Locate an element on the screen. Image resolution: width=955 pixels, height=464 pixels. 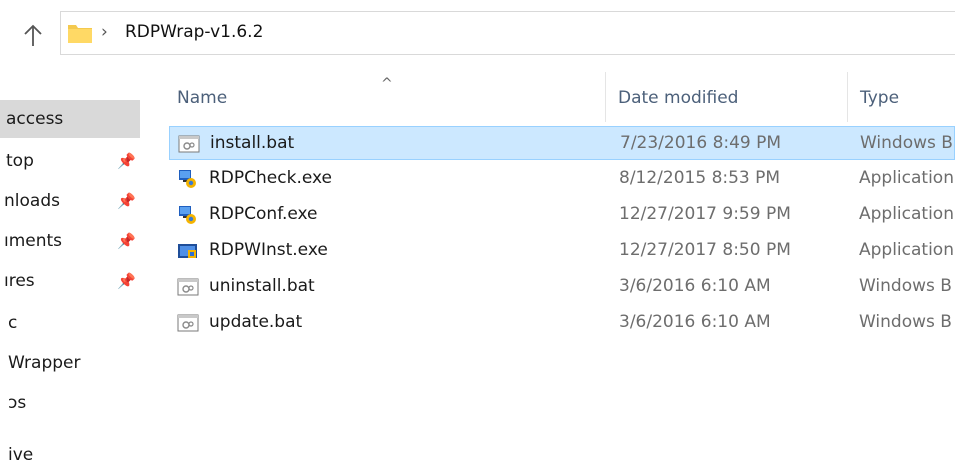
nav-item-label: c is located at coordinates (13, 323).